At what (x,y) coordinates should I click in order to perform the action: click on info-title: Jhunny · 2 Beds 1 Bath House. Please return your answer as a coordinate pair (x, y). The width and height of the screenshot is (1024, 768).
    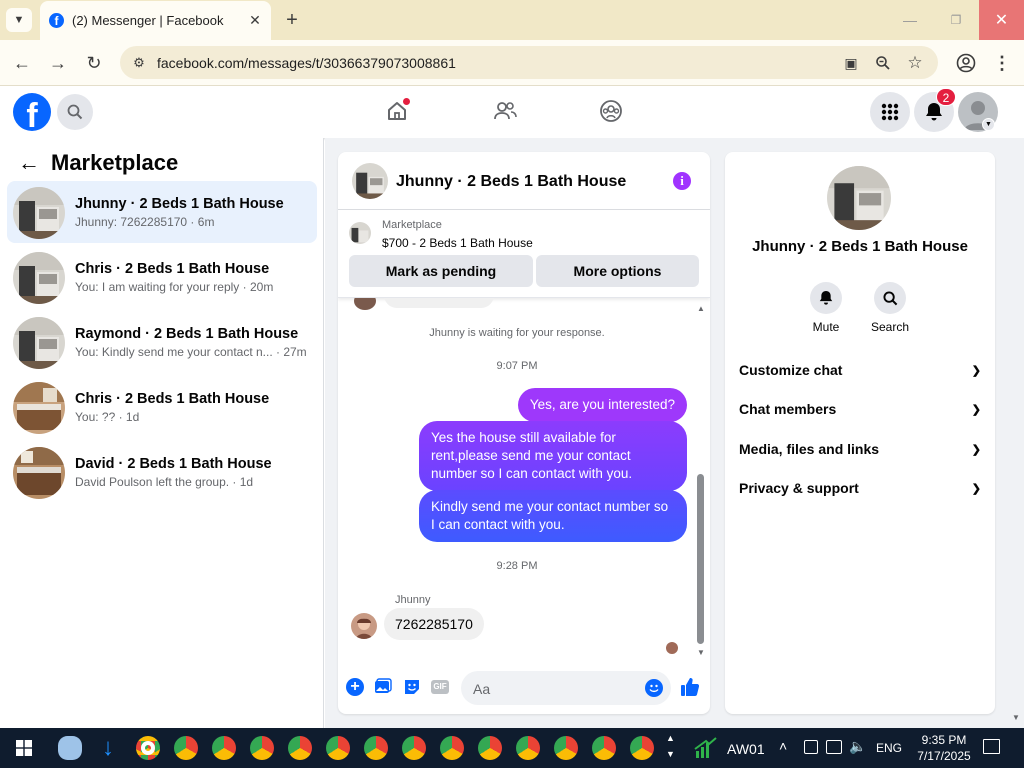
    Looking at the image, I should click on (860, 246).